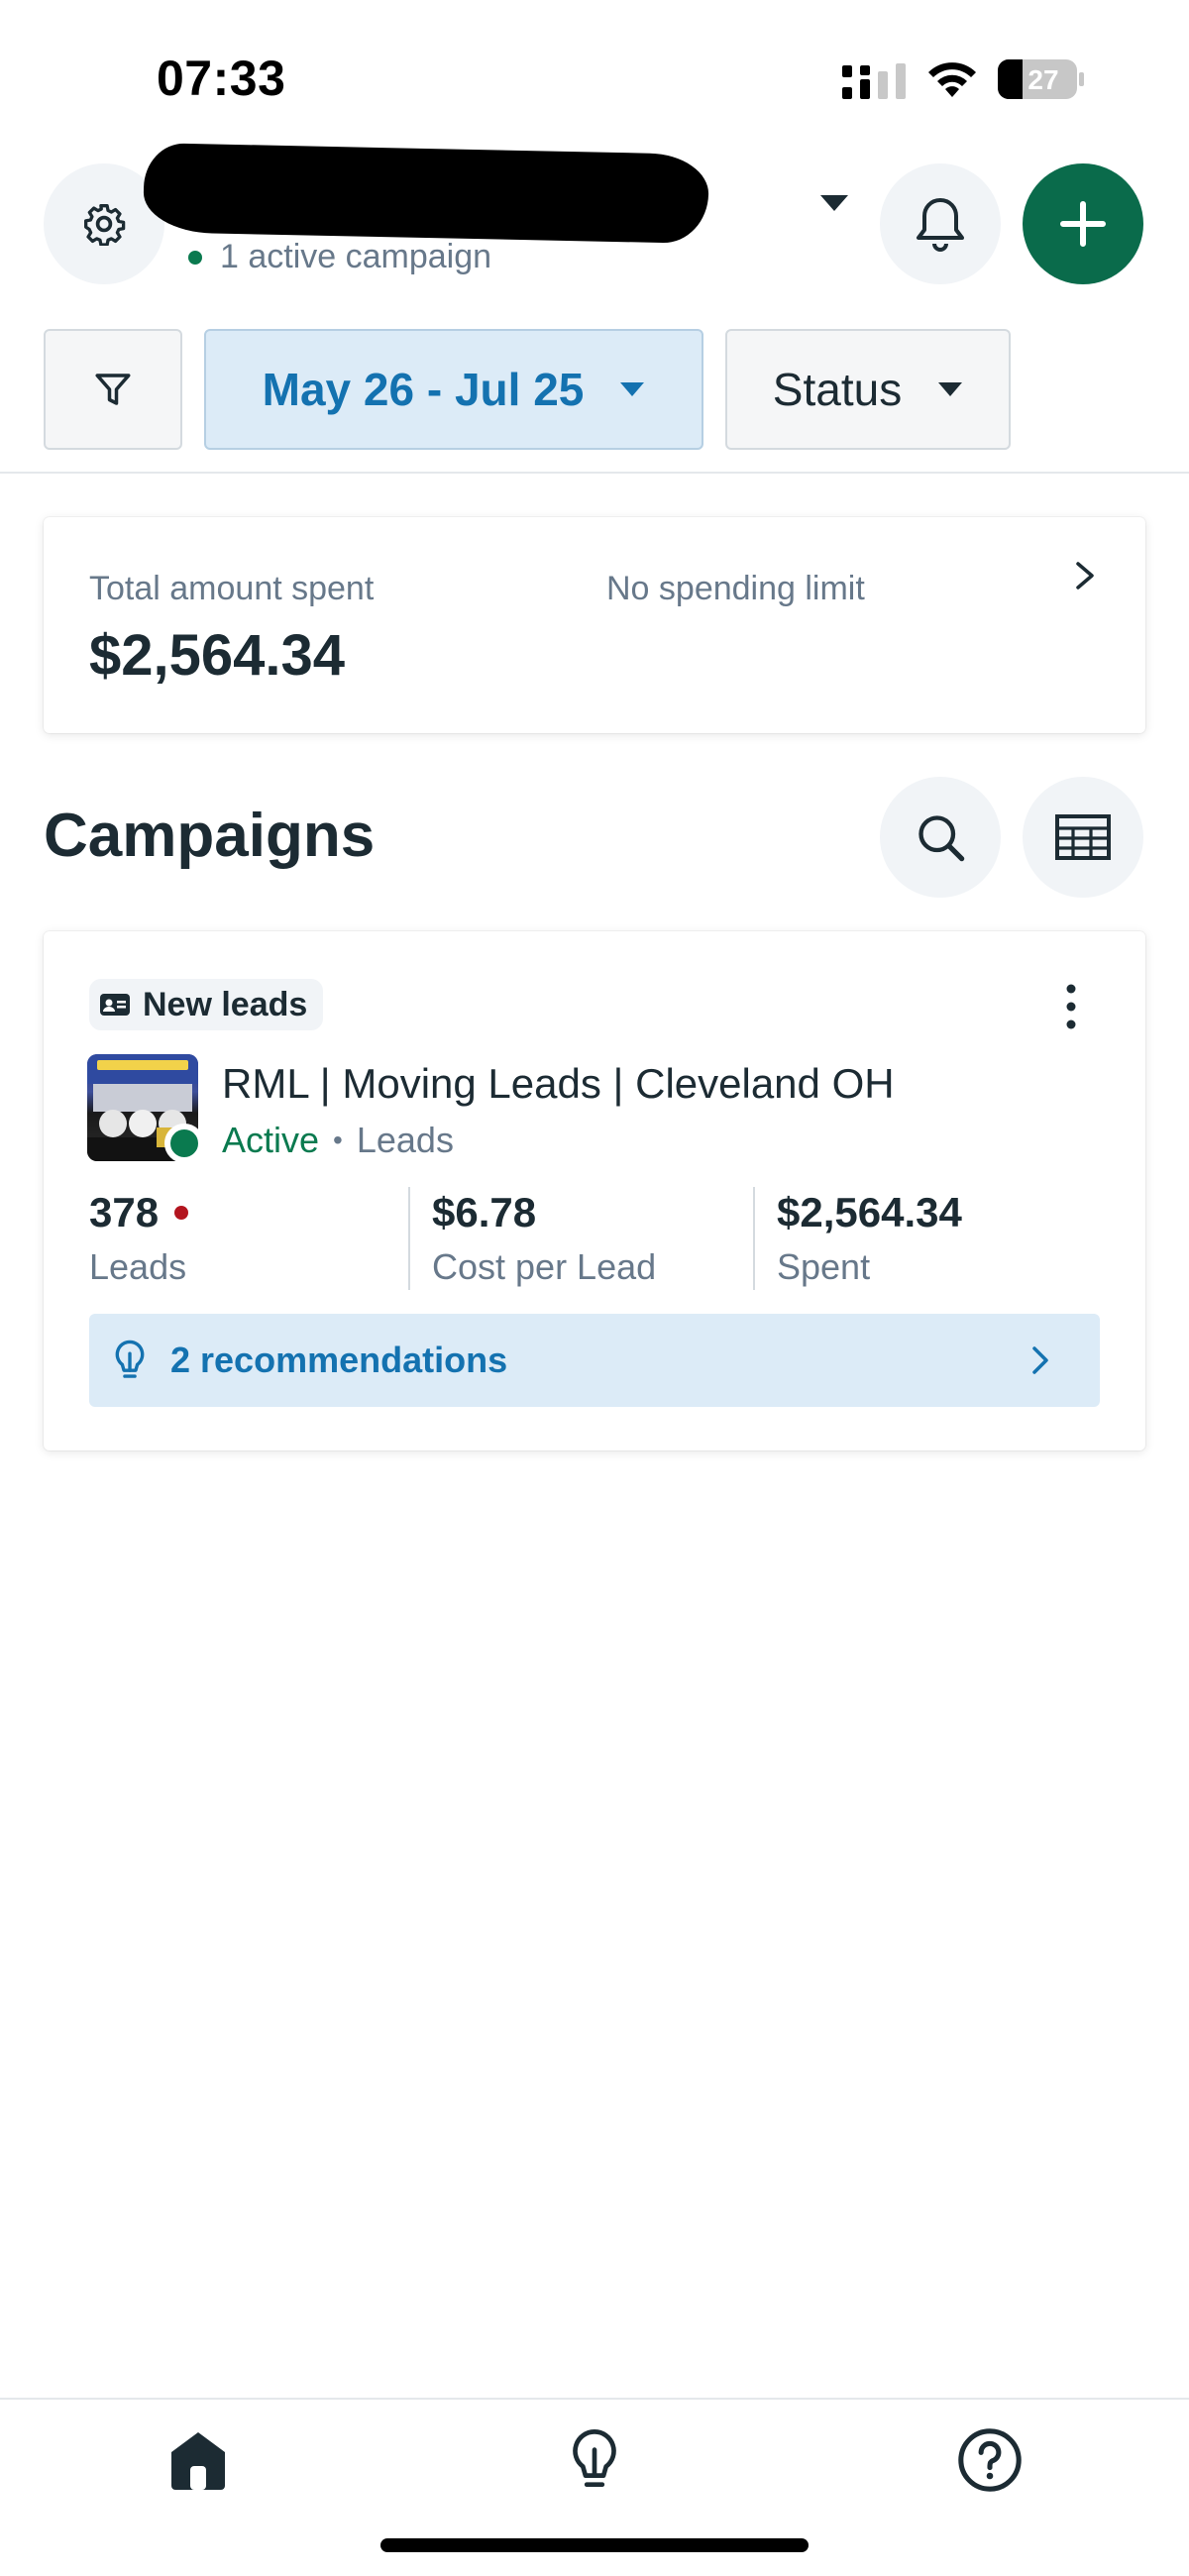 The width and height of the screenshot is (1189, 2576). I want to click on active-campaign-summary: 1 active campaign, so click(340, 257).